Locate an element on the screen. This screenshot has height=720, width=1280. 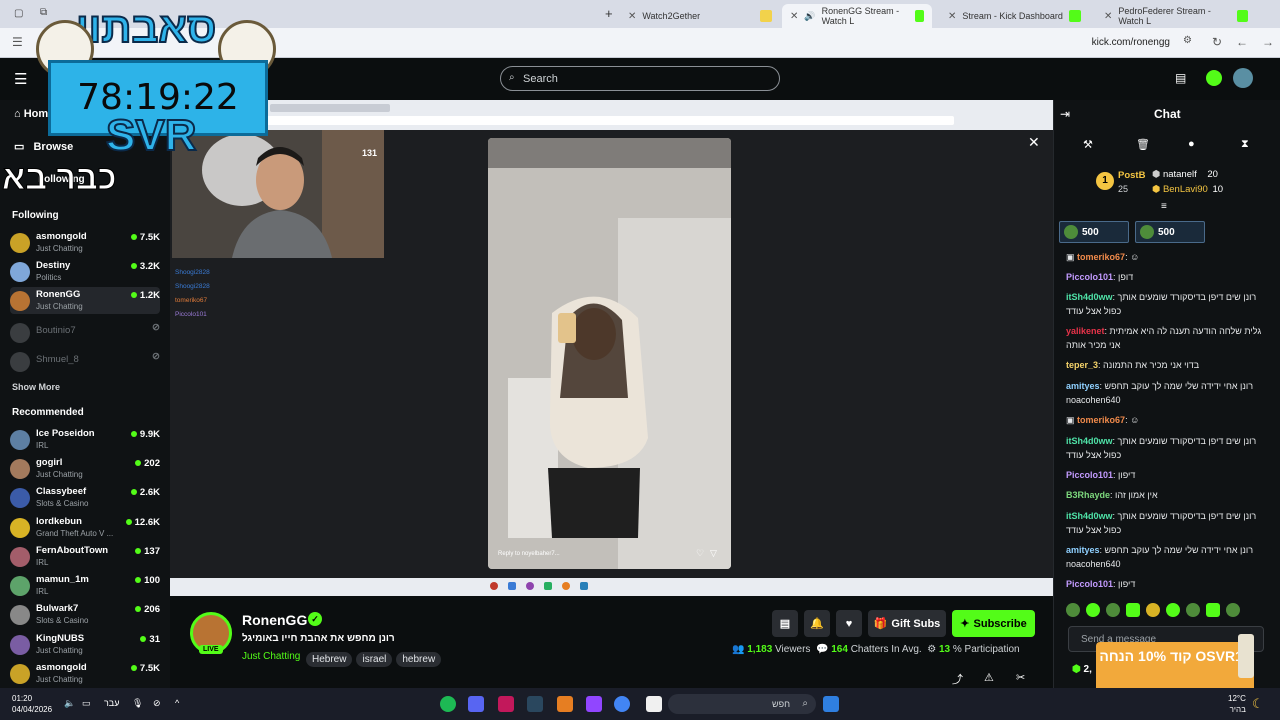
tab-overview-icon: ⧉ is located at coordinates (43, 12).